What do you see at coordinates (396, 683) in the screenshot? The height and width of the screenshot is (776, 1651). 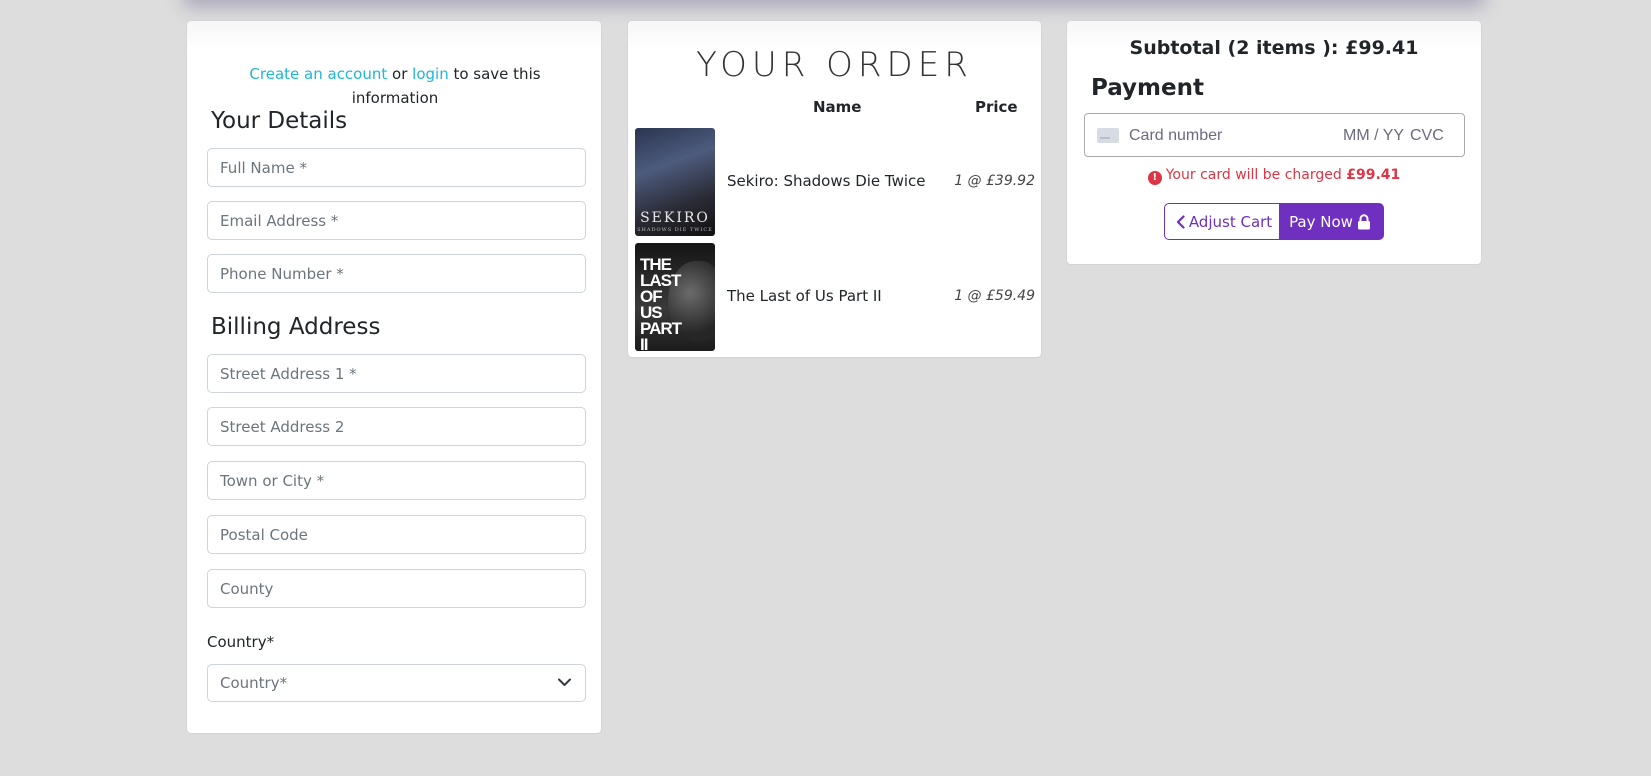 I see `country-select: Country*` at bounding box center [396, 683].